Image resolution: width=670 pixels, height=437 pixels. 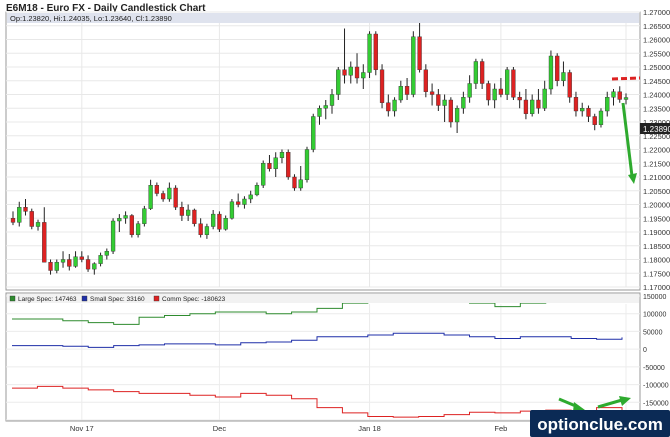 What do you see at coordinates (656, 81) in the screenshot?
I see `price-tick-label: 1.24500` at bounding box center [656, 81].